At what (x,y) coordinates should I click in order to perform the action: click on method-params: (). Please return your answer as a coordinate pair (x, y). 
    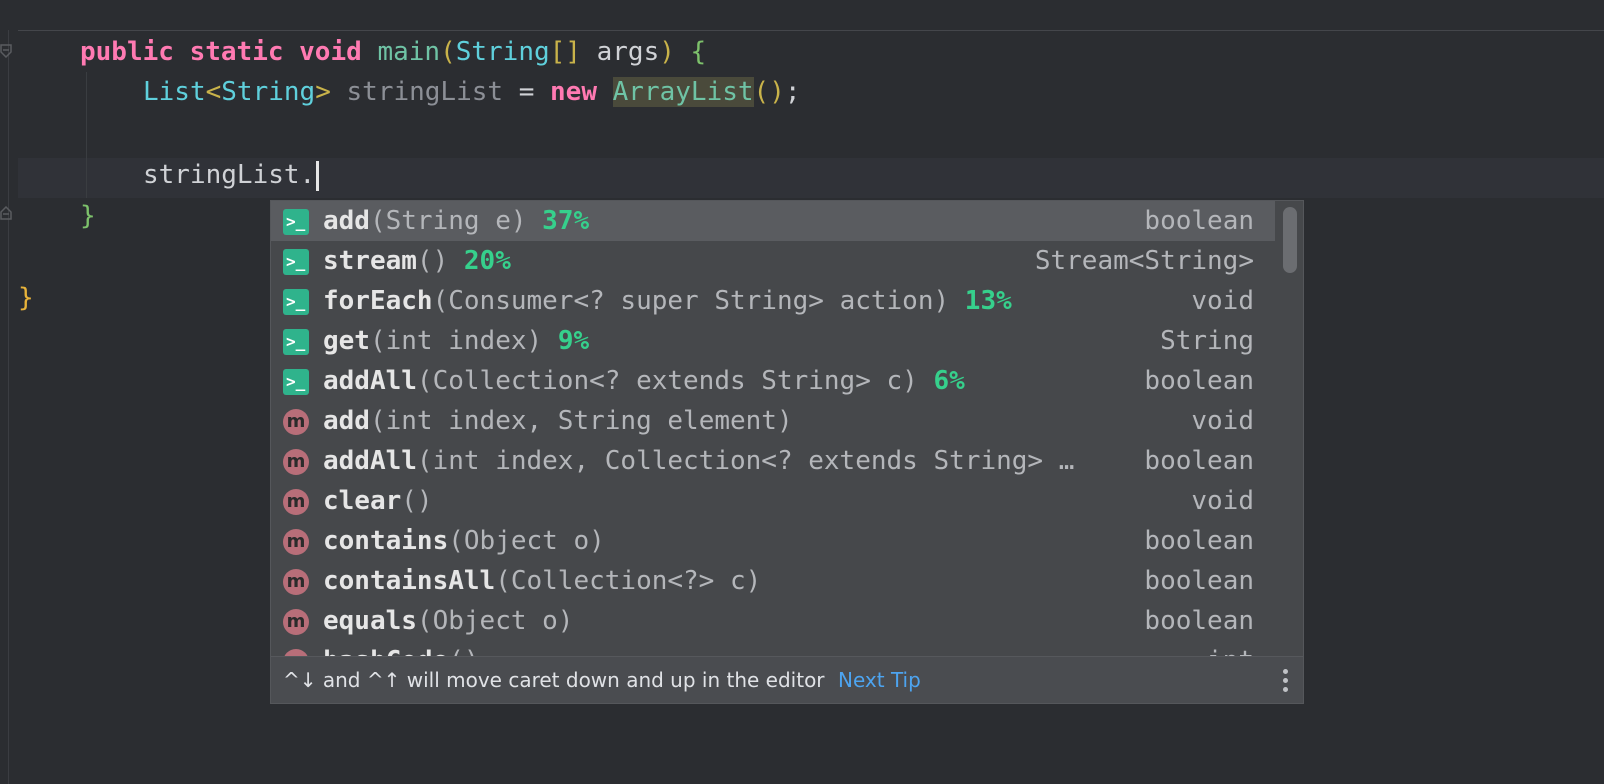
    Looking at the image, I should click on (432, 261).